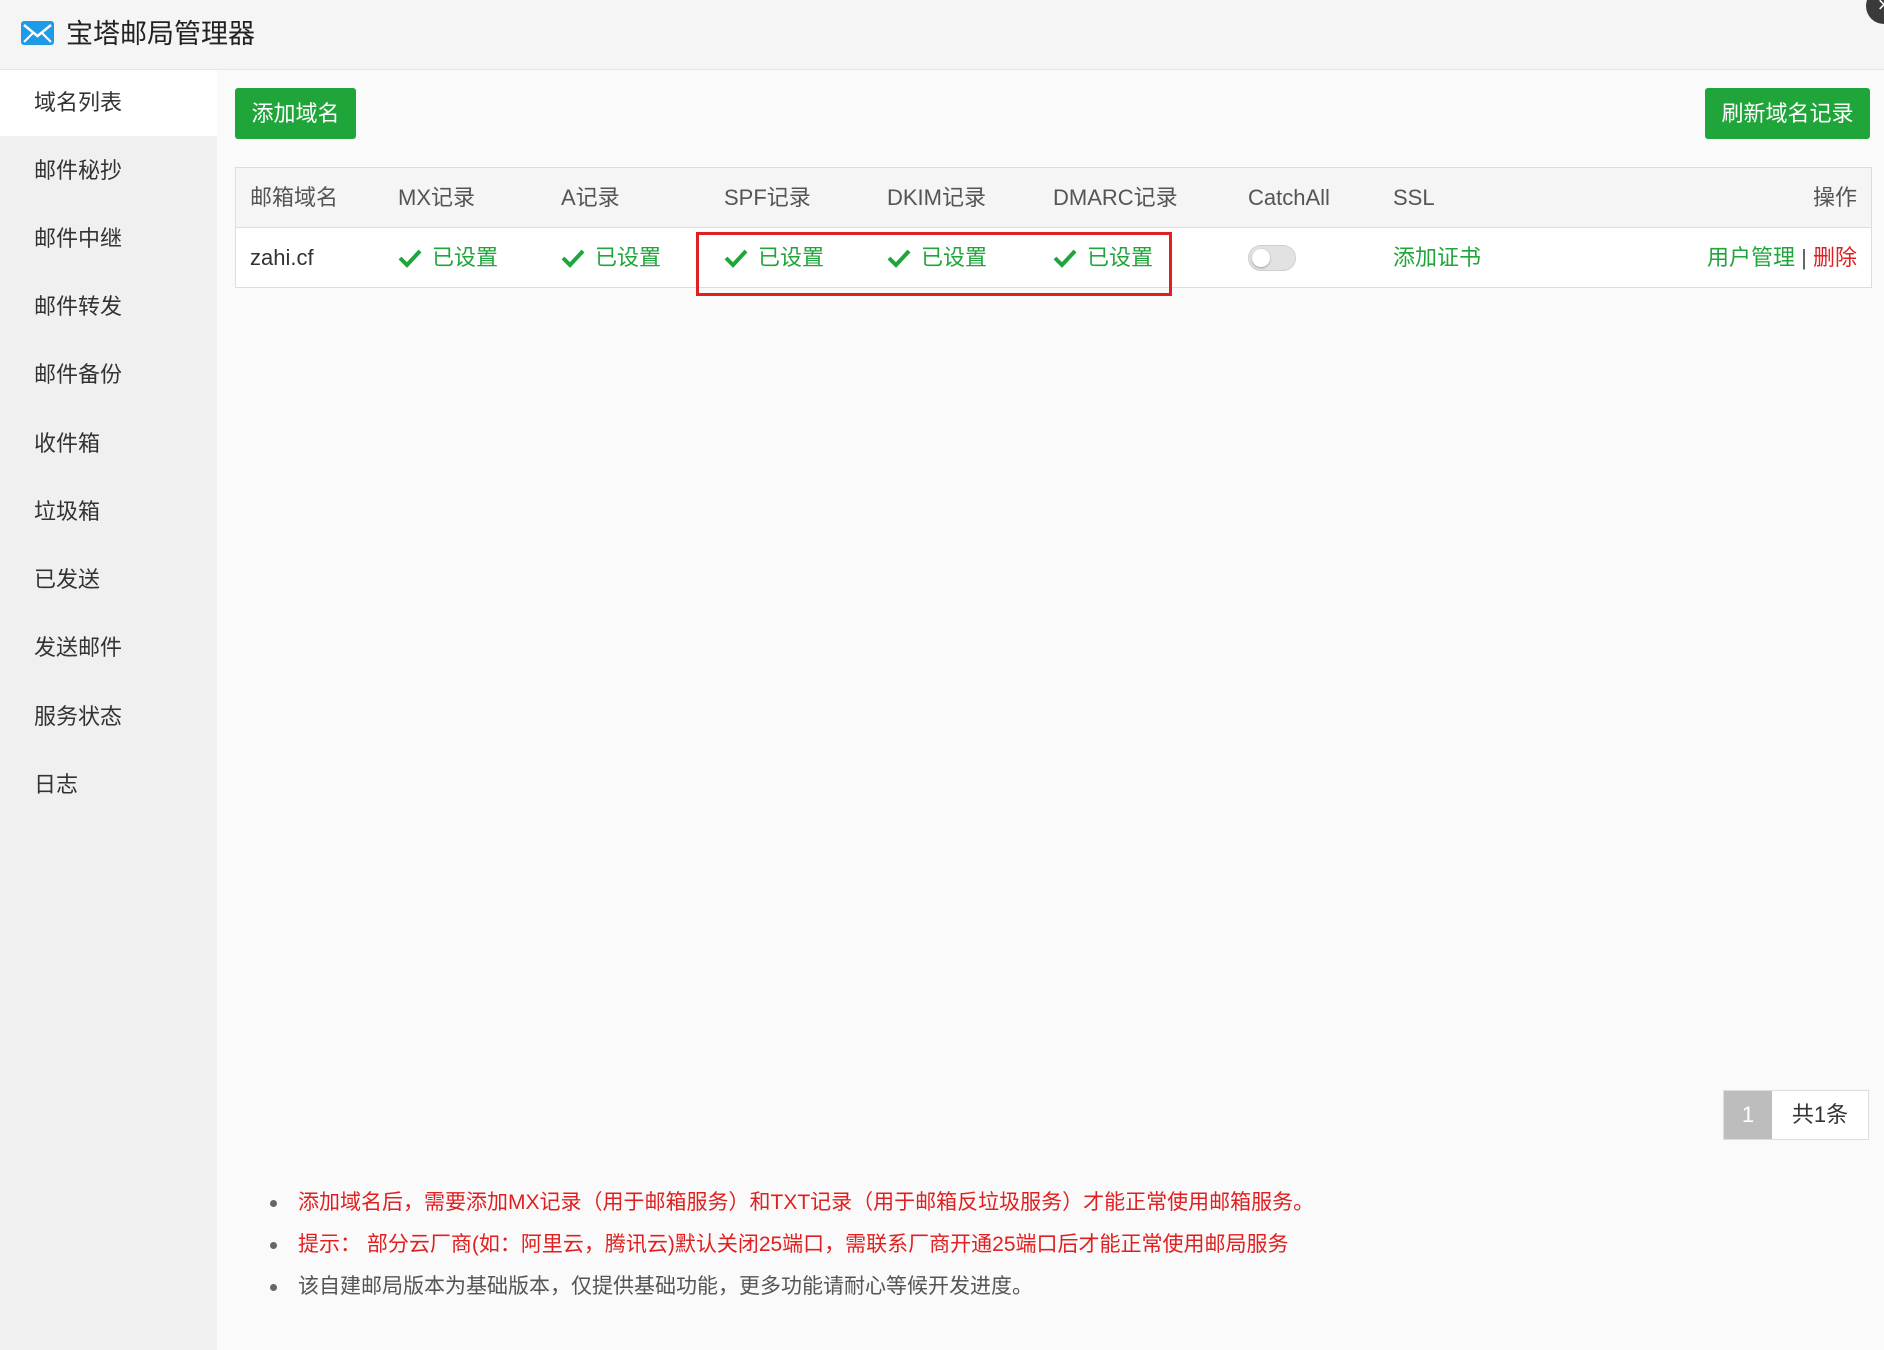 The width and height of the screenshot is (1884, 1350). What do you see at coordinates (767, 197) in the screenshot?
I see `col-header-spf: SPF记录` at bounding box center [767, 197].